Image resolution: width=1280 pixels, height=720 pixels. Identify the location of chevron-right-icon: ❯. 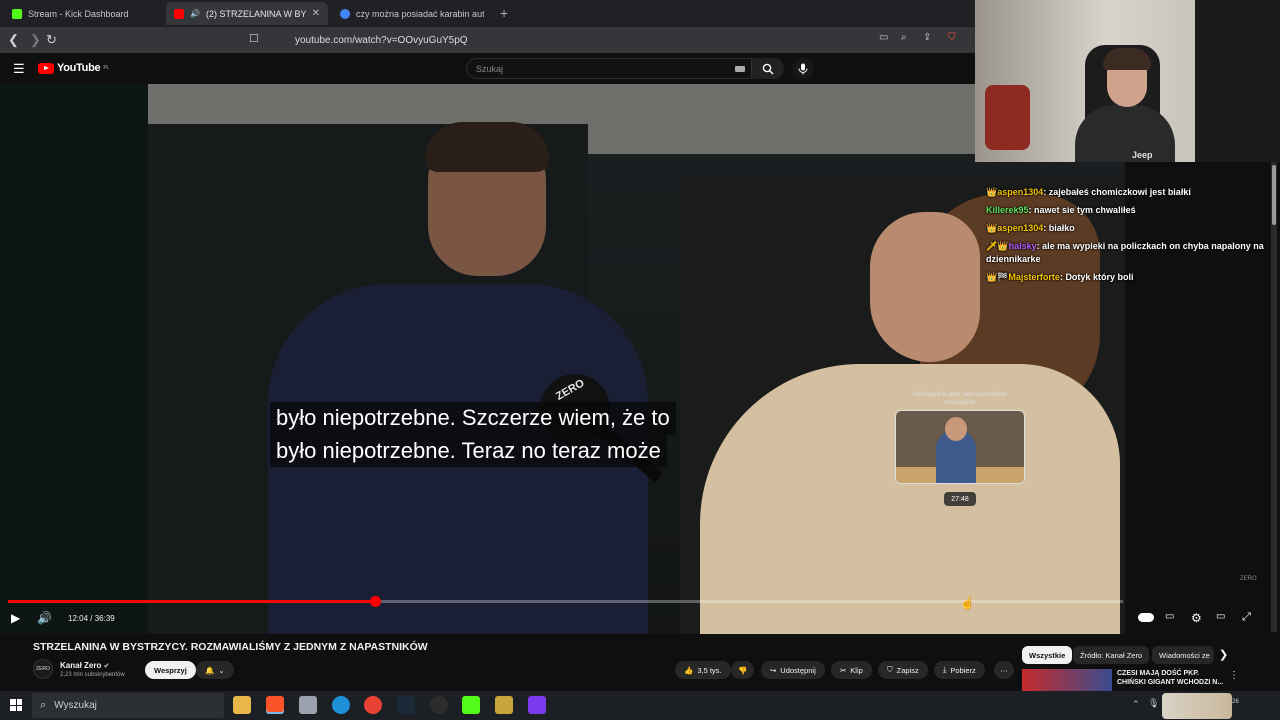
(1223, 654).